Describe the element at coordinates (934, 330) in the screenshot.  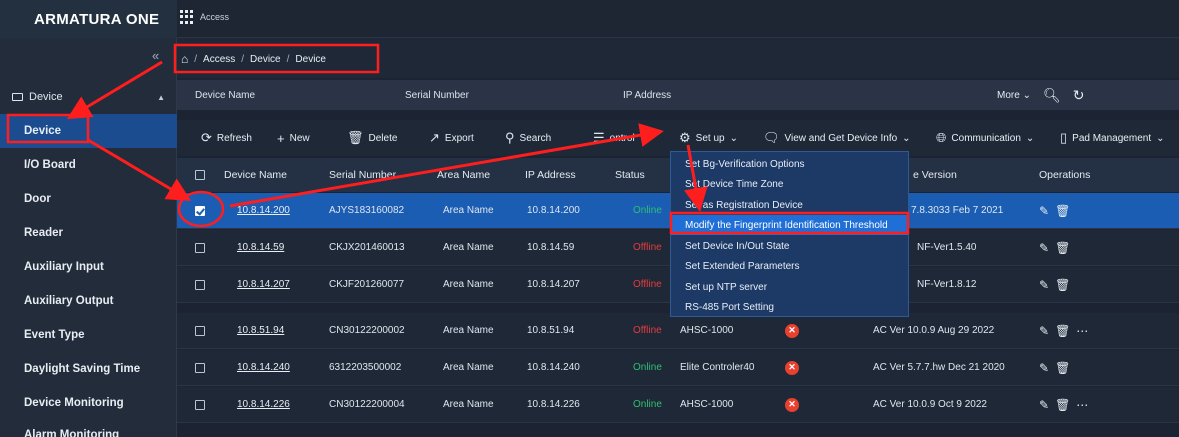
I see `firmware-version: AC Ver 10.0.9 Aug 29 2022` at that location.